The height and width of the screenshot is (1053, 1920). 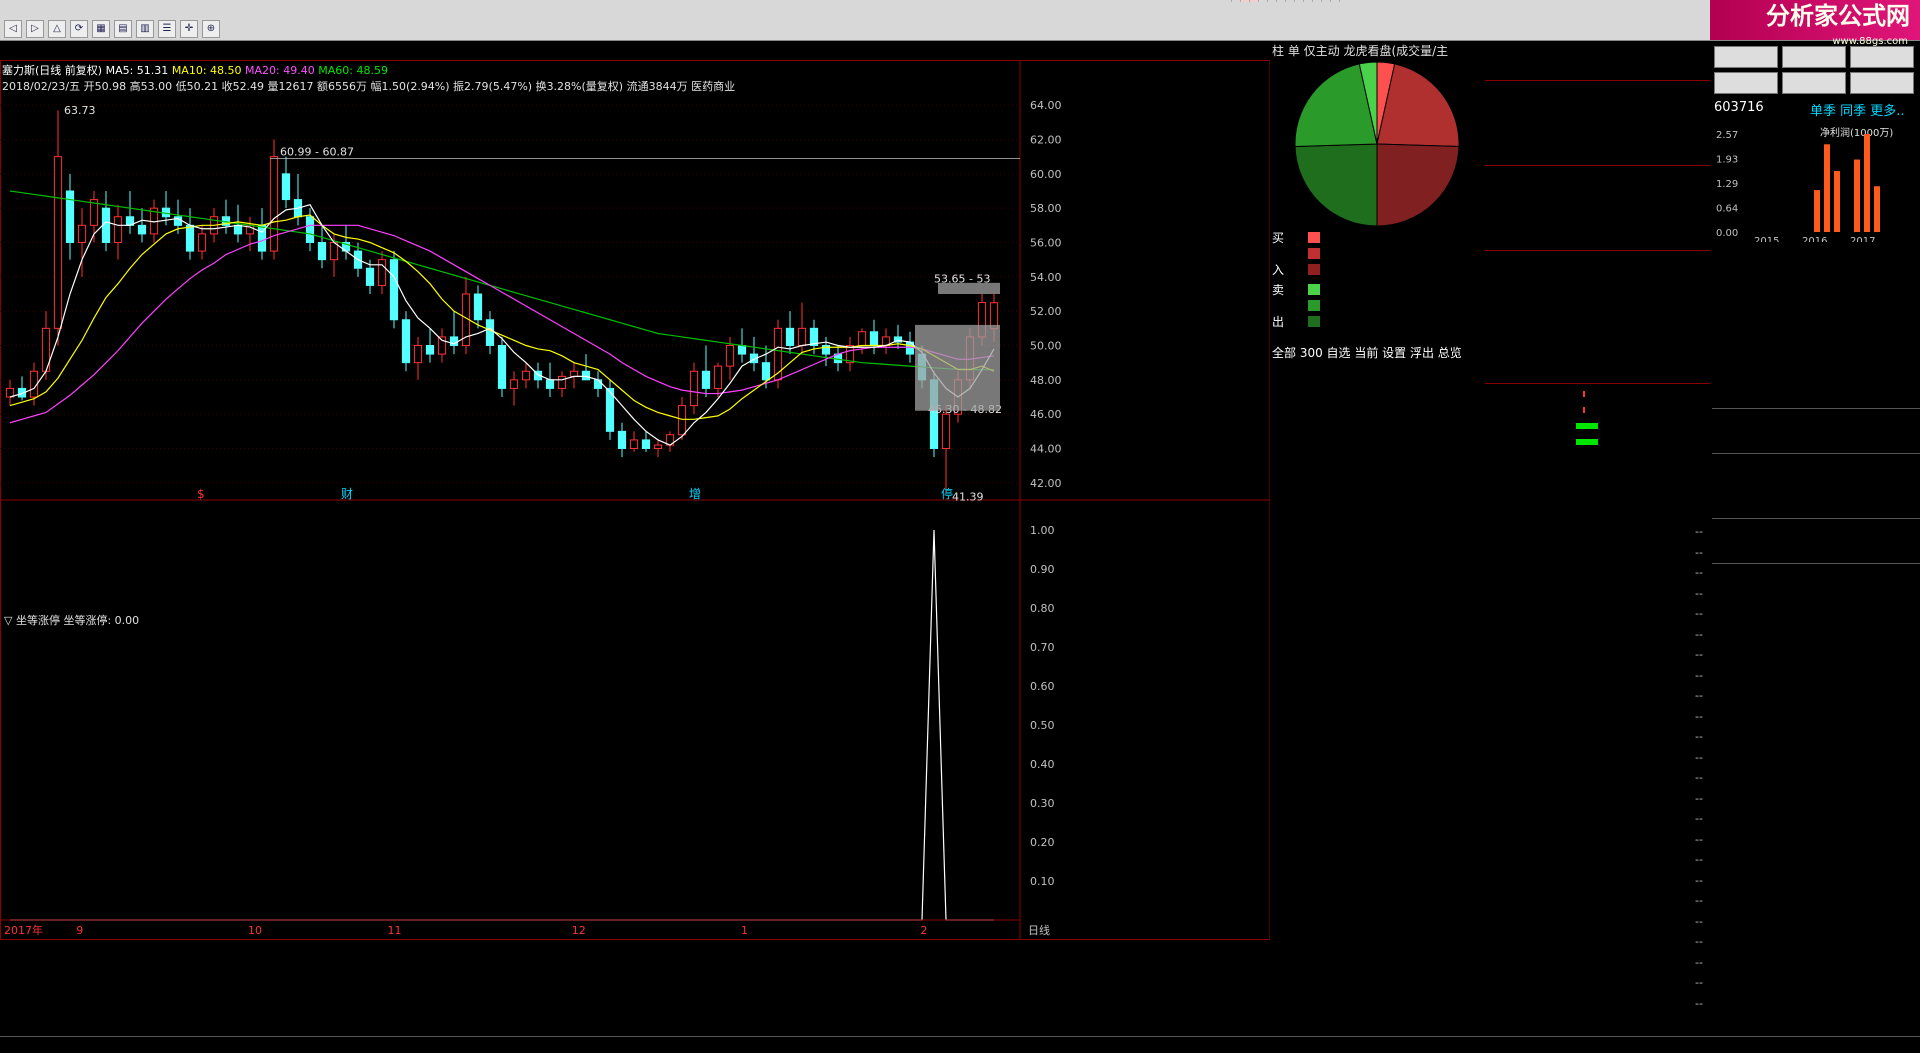 What do you see at coordinates (145, 29) in the screenshot?
I see `candle-icon: ▥` at bounding box center [145, 29].